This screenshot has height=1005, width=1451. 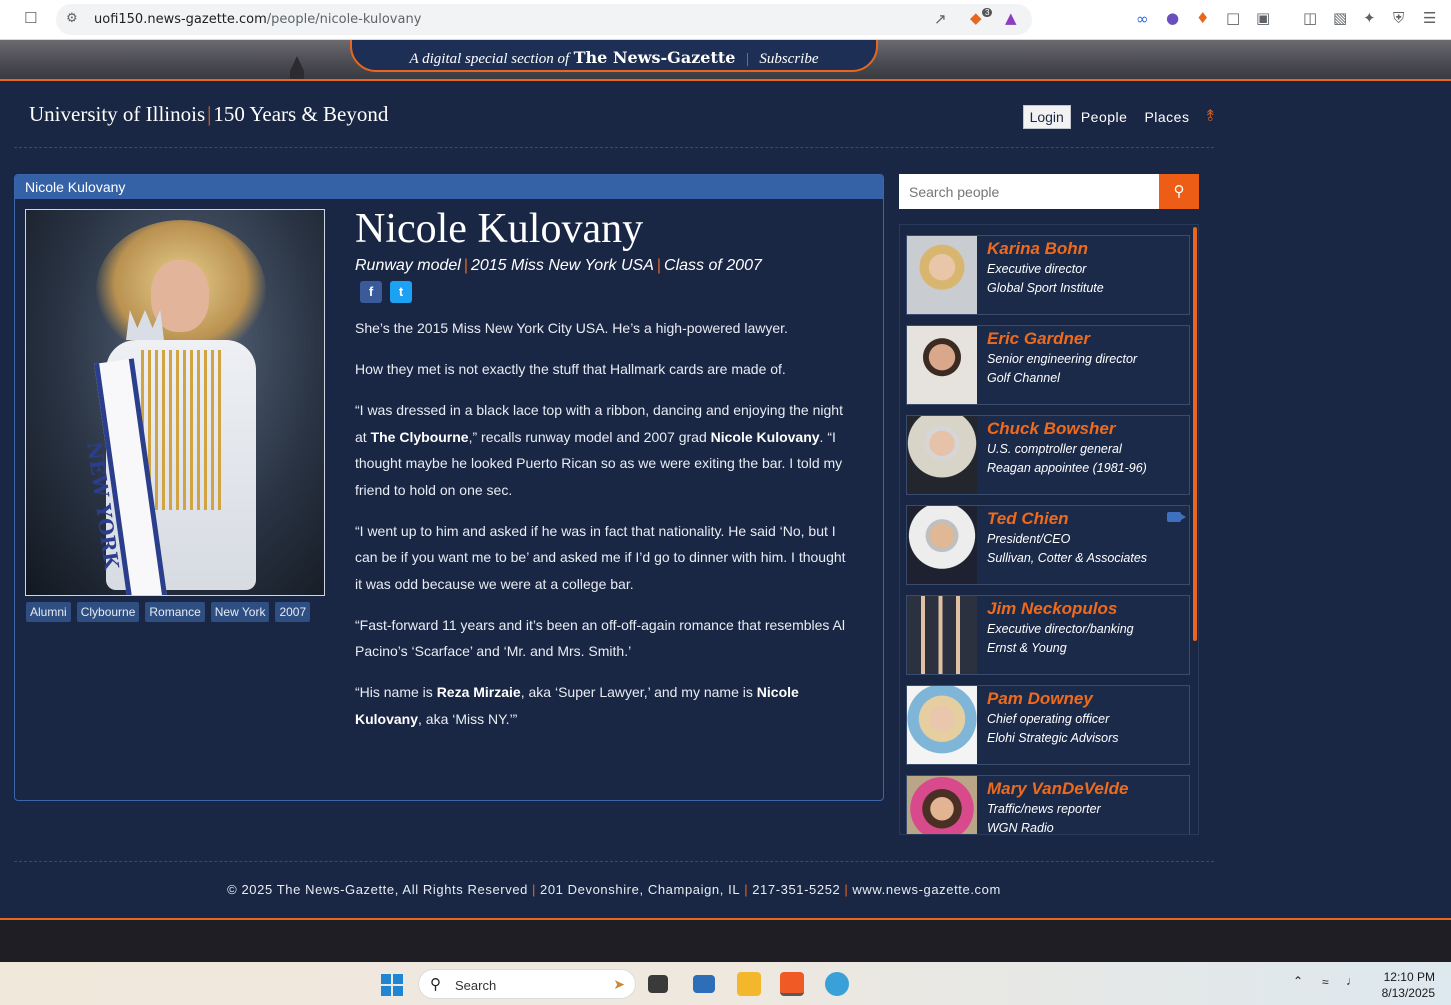 I want to click on wallet-icon: ▧, so click(x=1340, y=18).